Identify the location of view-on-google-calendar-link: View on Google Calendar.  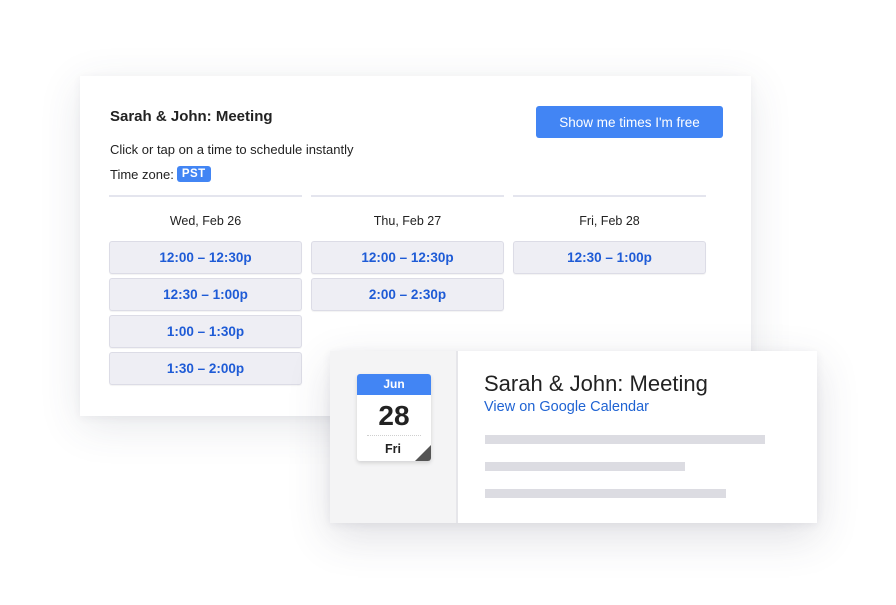
(566, 407).